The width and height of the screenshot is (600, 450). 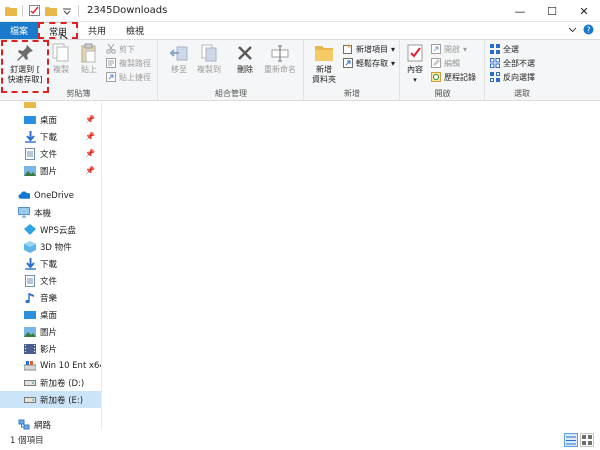 What do you see at coordinates (179, 69) in the screenshot?
I see `move-to-label: 移至` at bounding box center [179, 69].